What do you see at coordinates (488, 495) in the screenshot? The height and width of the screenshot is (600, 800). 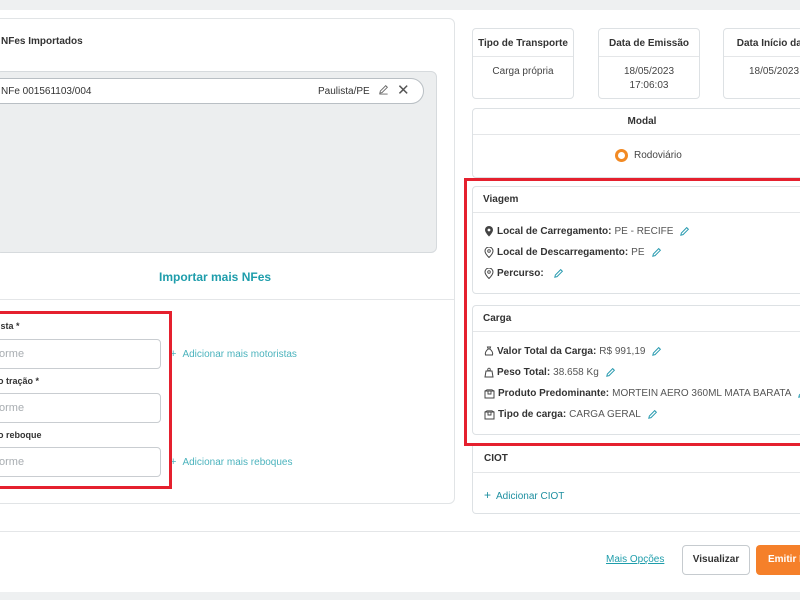 I see `plus-icon: +` at bounding box center [488, 495].